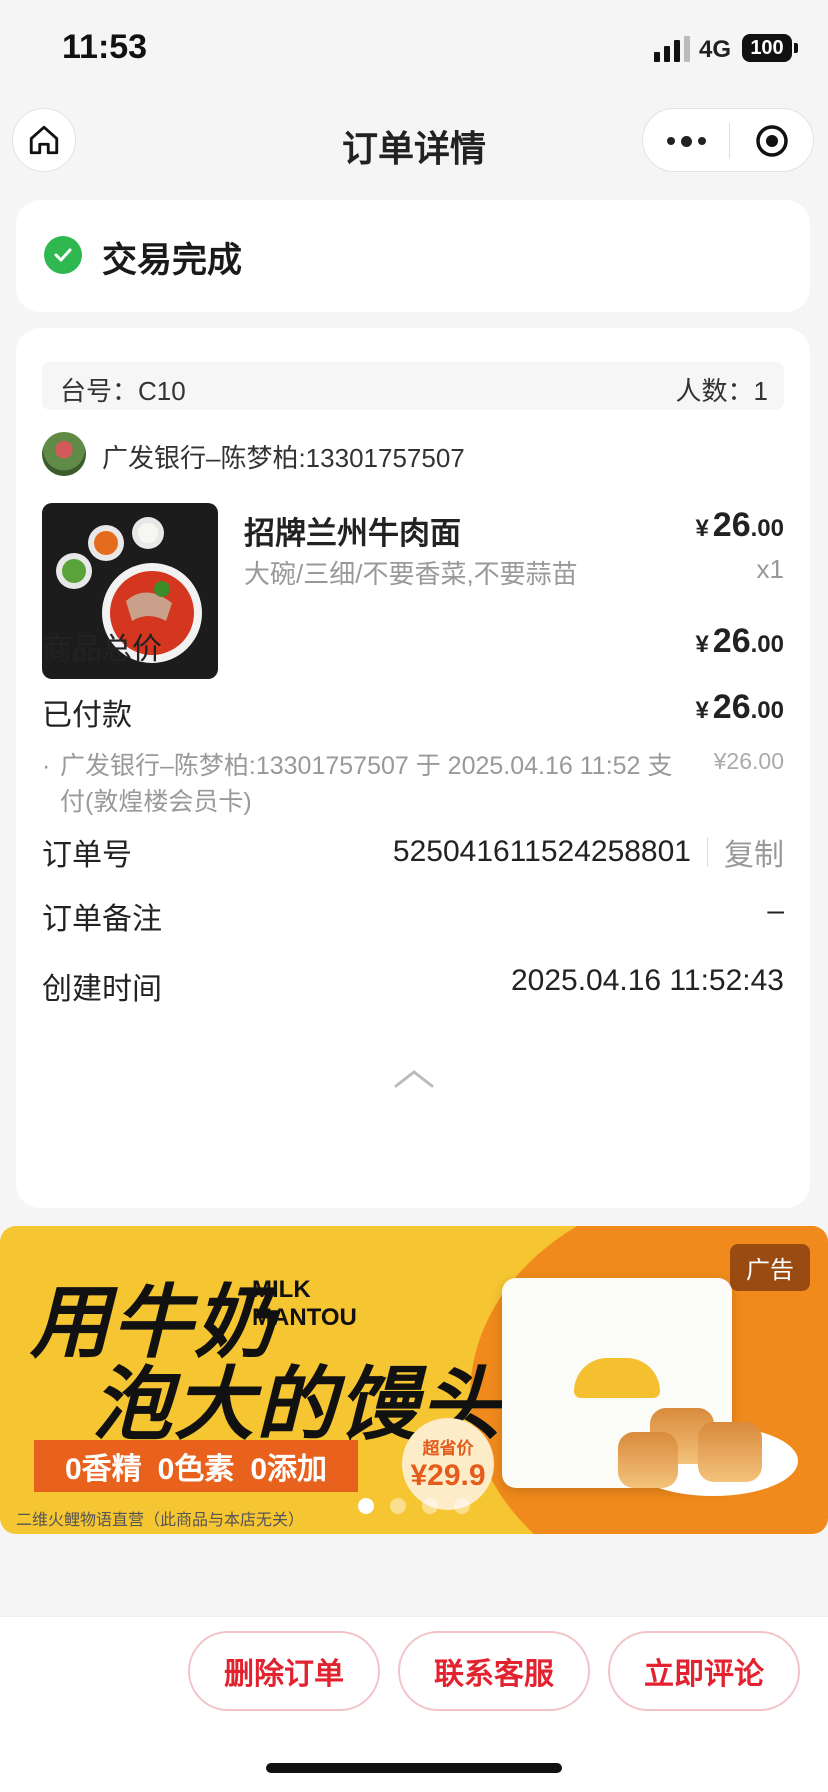  Describe the element at coordinates (87, 715) in the screenshot. I see `paid-label: 已付款` at that location.